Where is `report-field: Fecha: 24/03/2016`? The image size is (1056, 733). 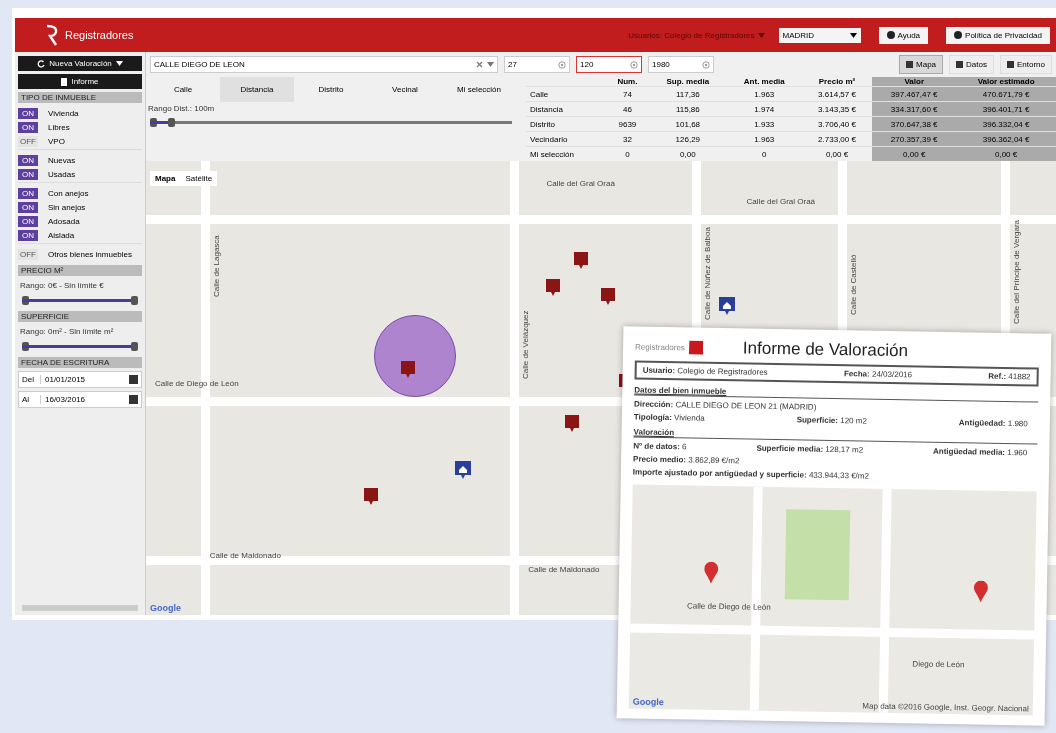
report-field: Fecha: 24/03/2016 is located at coordinates (878, 374).